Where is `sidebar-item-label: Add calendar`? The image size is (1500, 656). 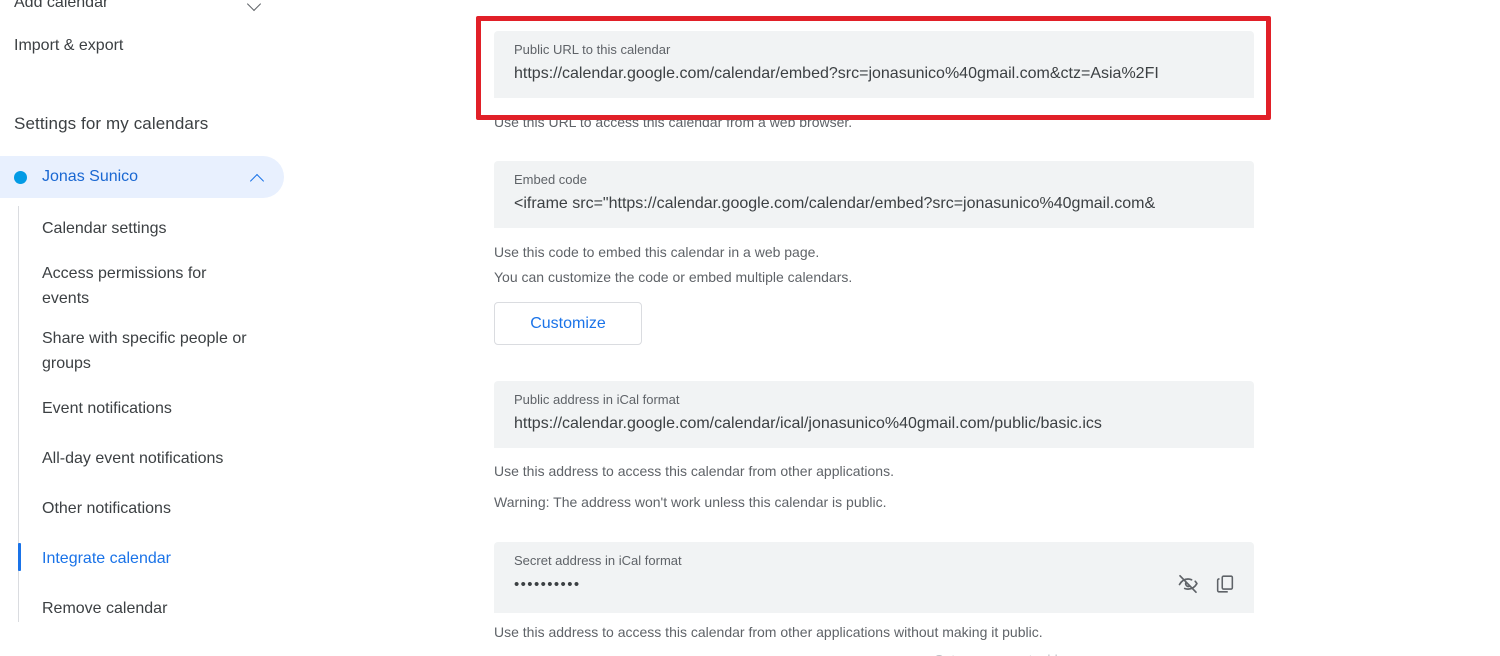 sidebar-item-label: Add calendar is located at coordinates (61, 5).